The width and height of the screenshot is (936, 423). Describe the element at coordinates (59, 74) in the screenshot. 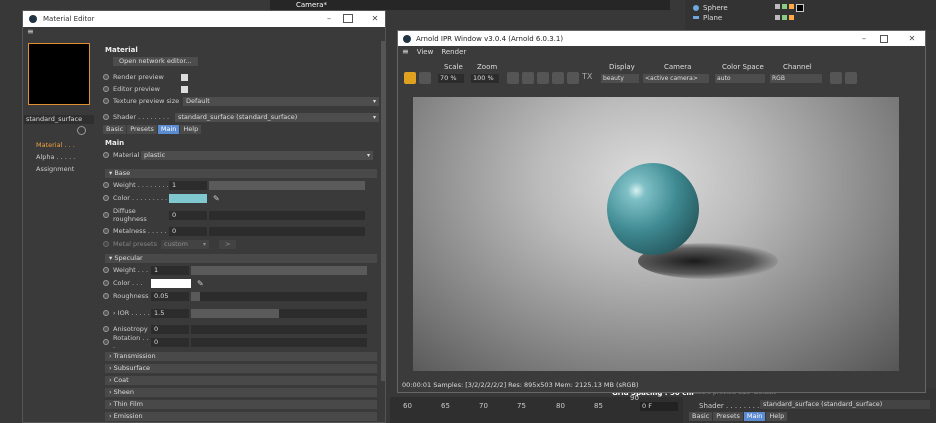

I see `material-preview` at that location.